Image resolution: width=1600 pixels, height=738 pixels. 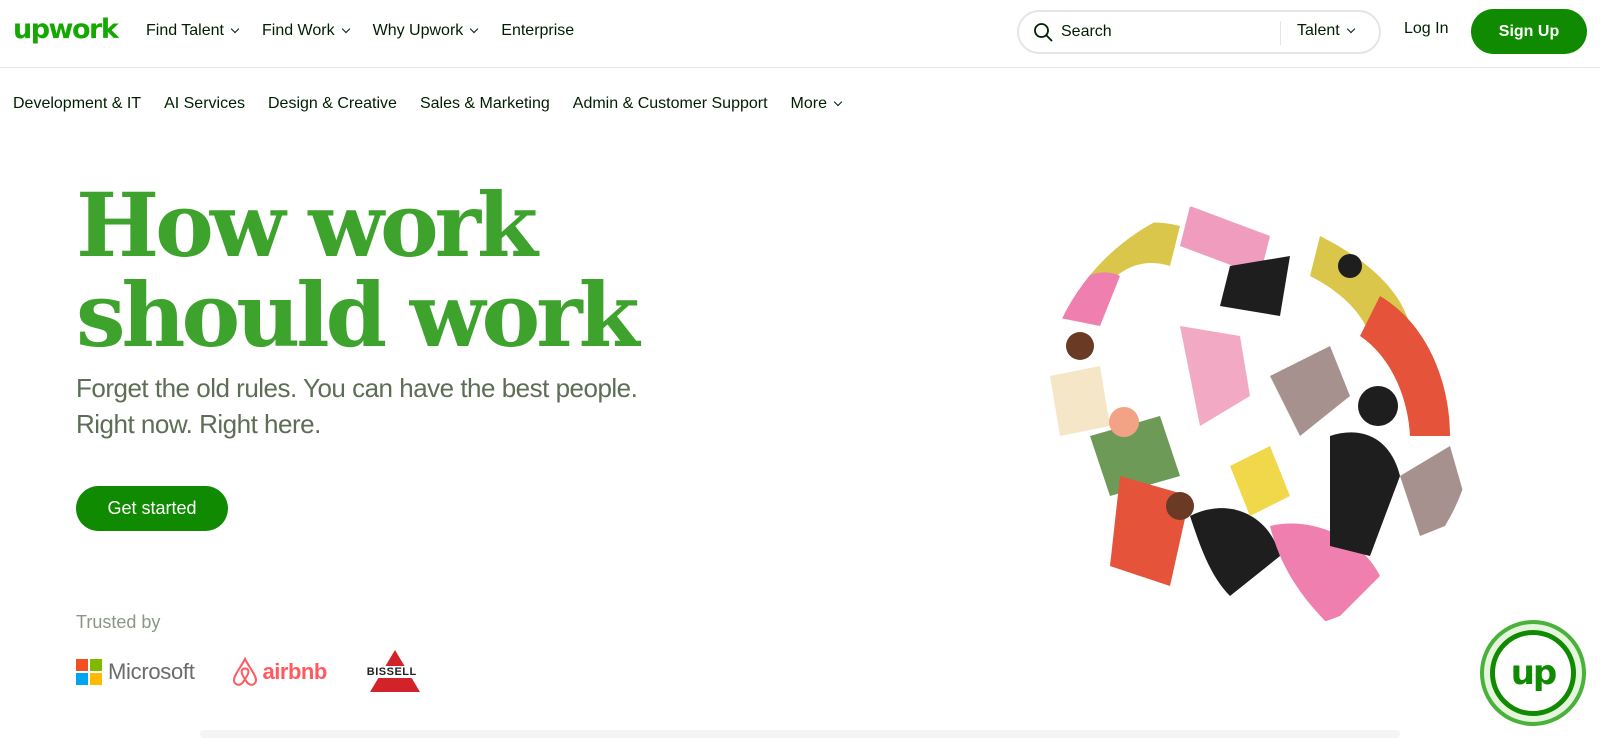 What do you see at coordinates (332, 104) in the screenshot?
I see `category-design-creative: Design & Creative` at bounding box center [332, 104].